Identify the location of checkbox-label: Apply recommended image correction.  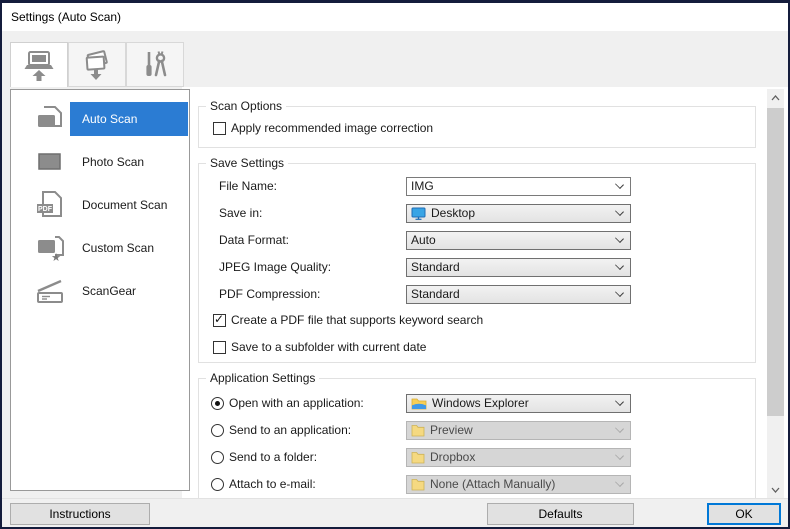
(332, 128).